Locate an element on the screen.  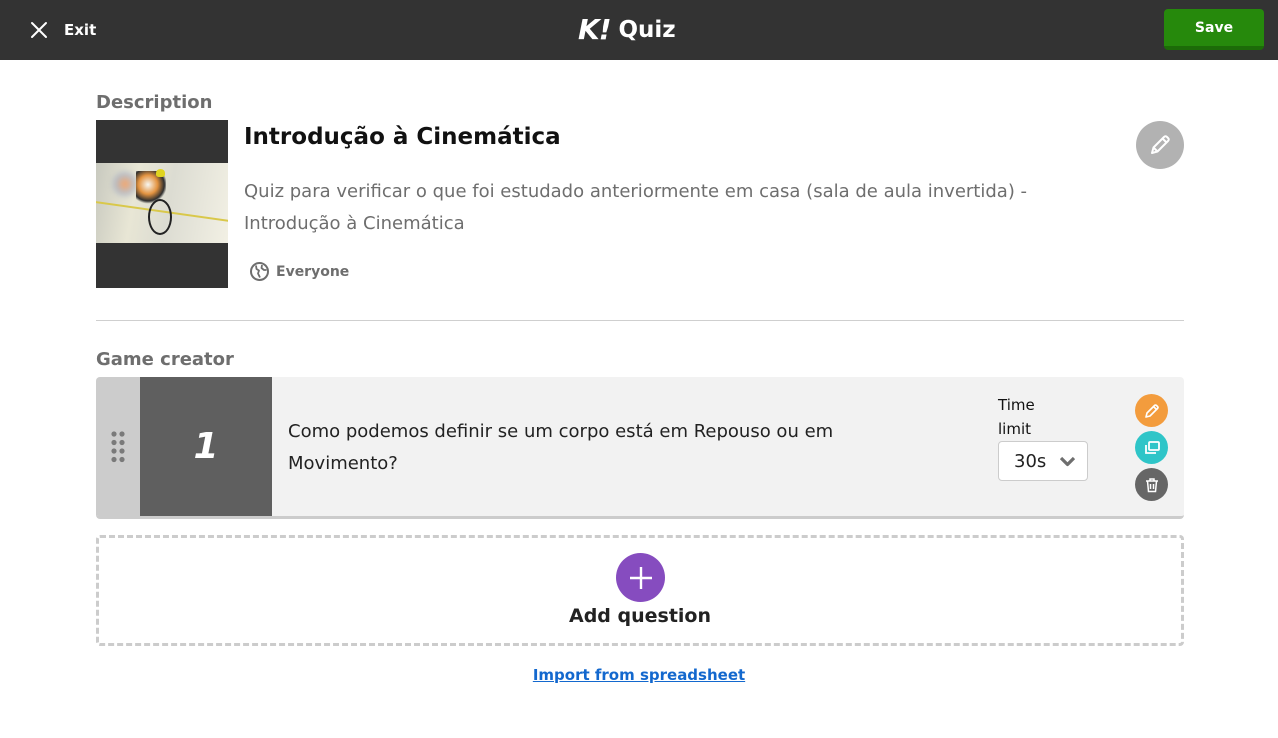
add-question-button: Add question is located at coordinates (640, 590).